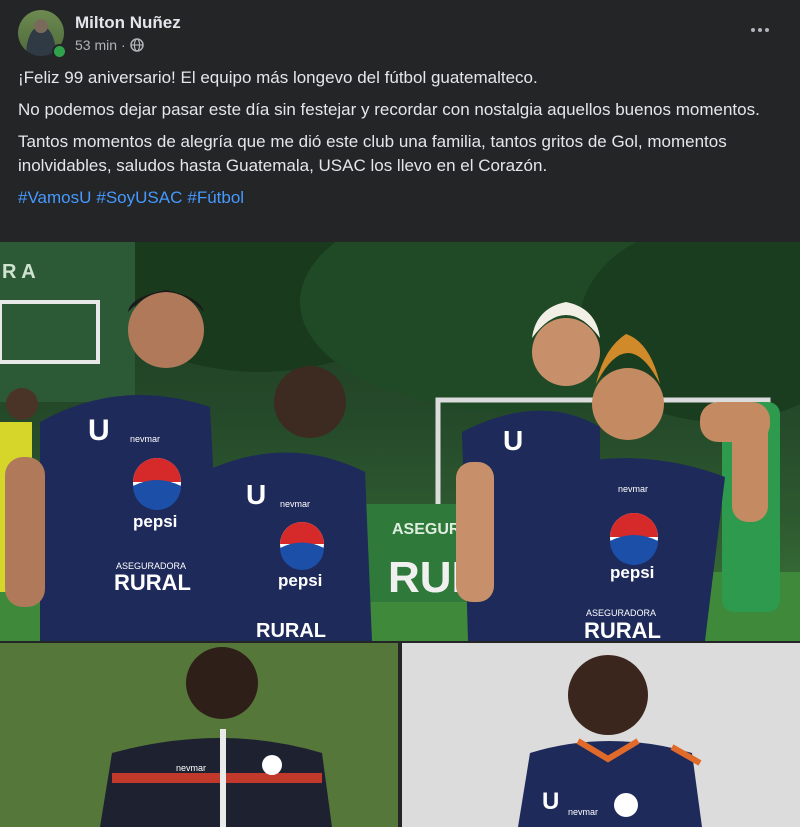 This screenshot has height=827, width=800. I want to click on sub2-kit-brand: nevmar, so click(583, 812).